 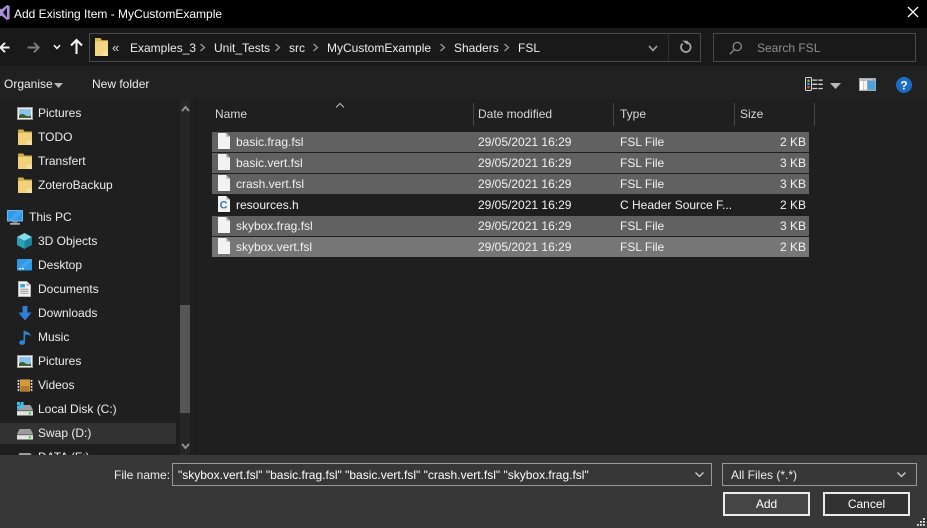 What do you see at coordinates (224, 206) in the screenshot?
I see `svg-text: C` at bounding box center [224, 206].